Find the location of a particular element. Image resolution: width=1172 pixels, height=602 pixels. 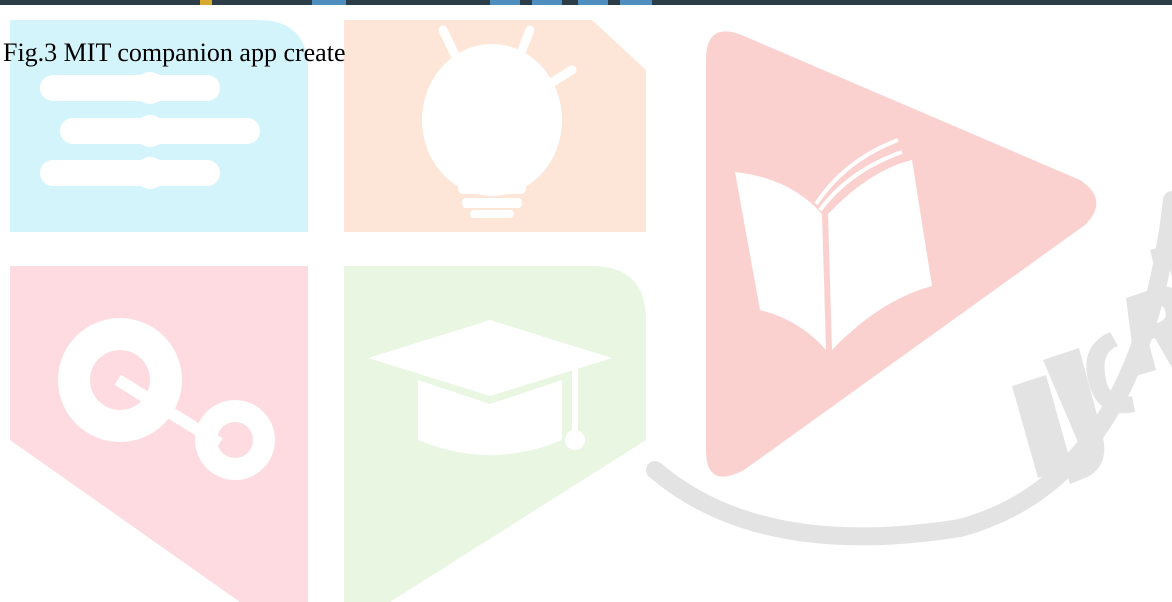

ijcrt-logo-letters is located at coordinates (1092, 363).